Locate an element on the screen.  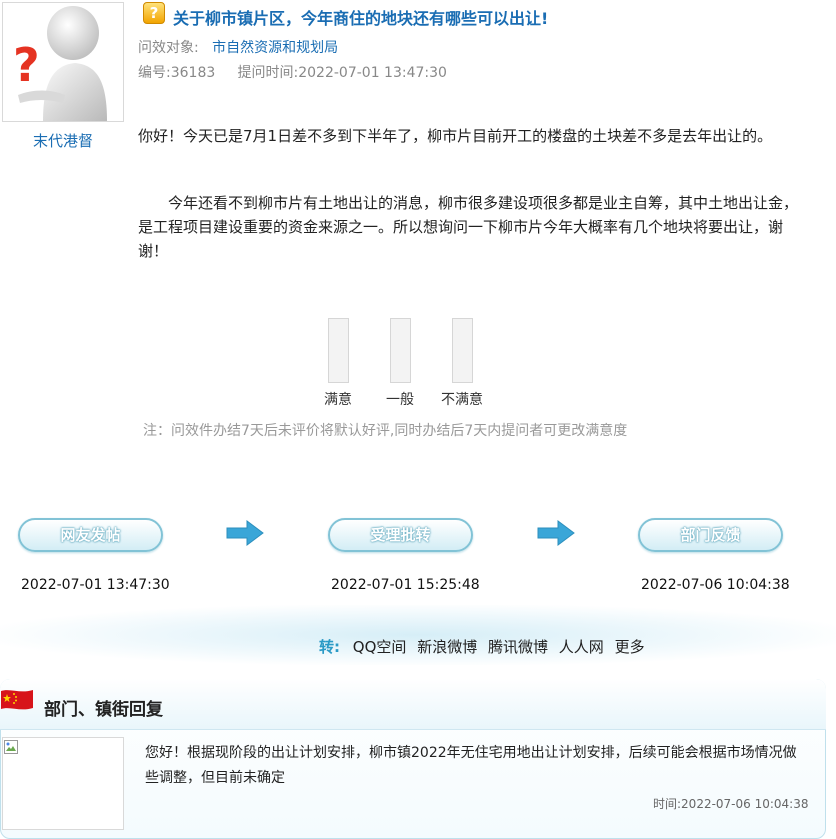
flow-step-post: 网友发帖 is located at coordinates (90, 535).